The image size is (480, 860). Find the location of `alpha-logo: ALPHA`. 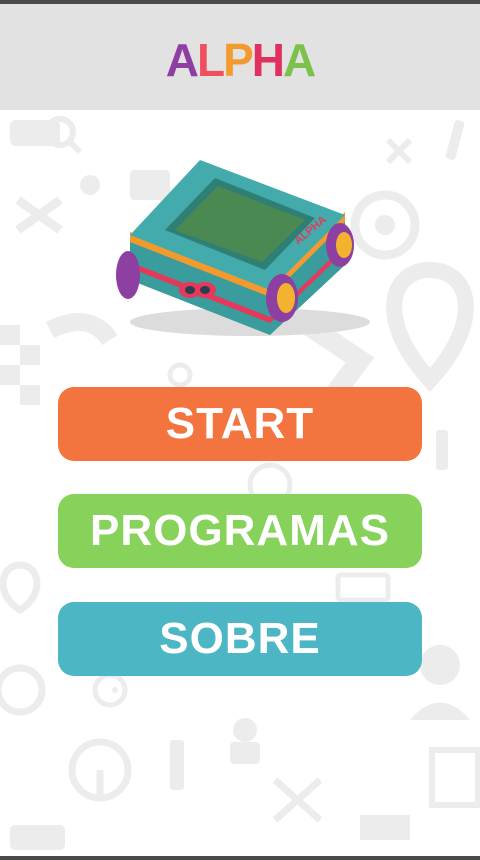

alpha-logo: ALPHA is located at coordinates (240, 60).